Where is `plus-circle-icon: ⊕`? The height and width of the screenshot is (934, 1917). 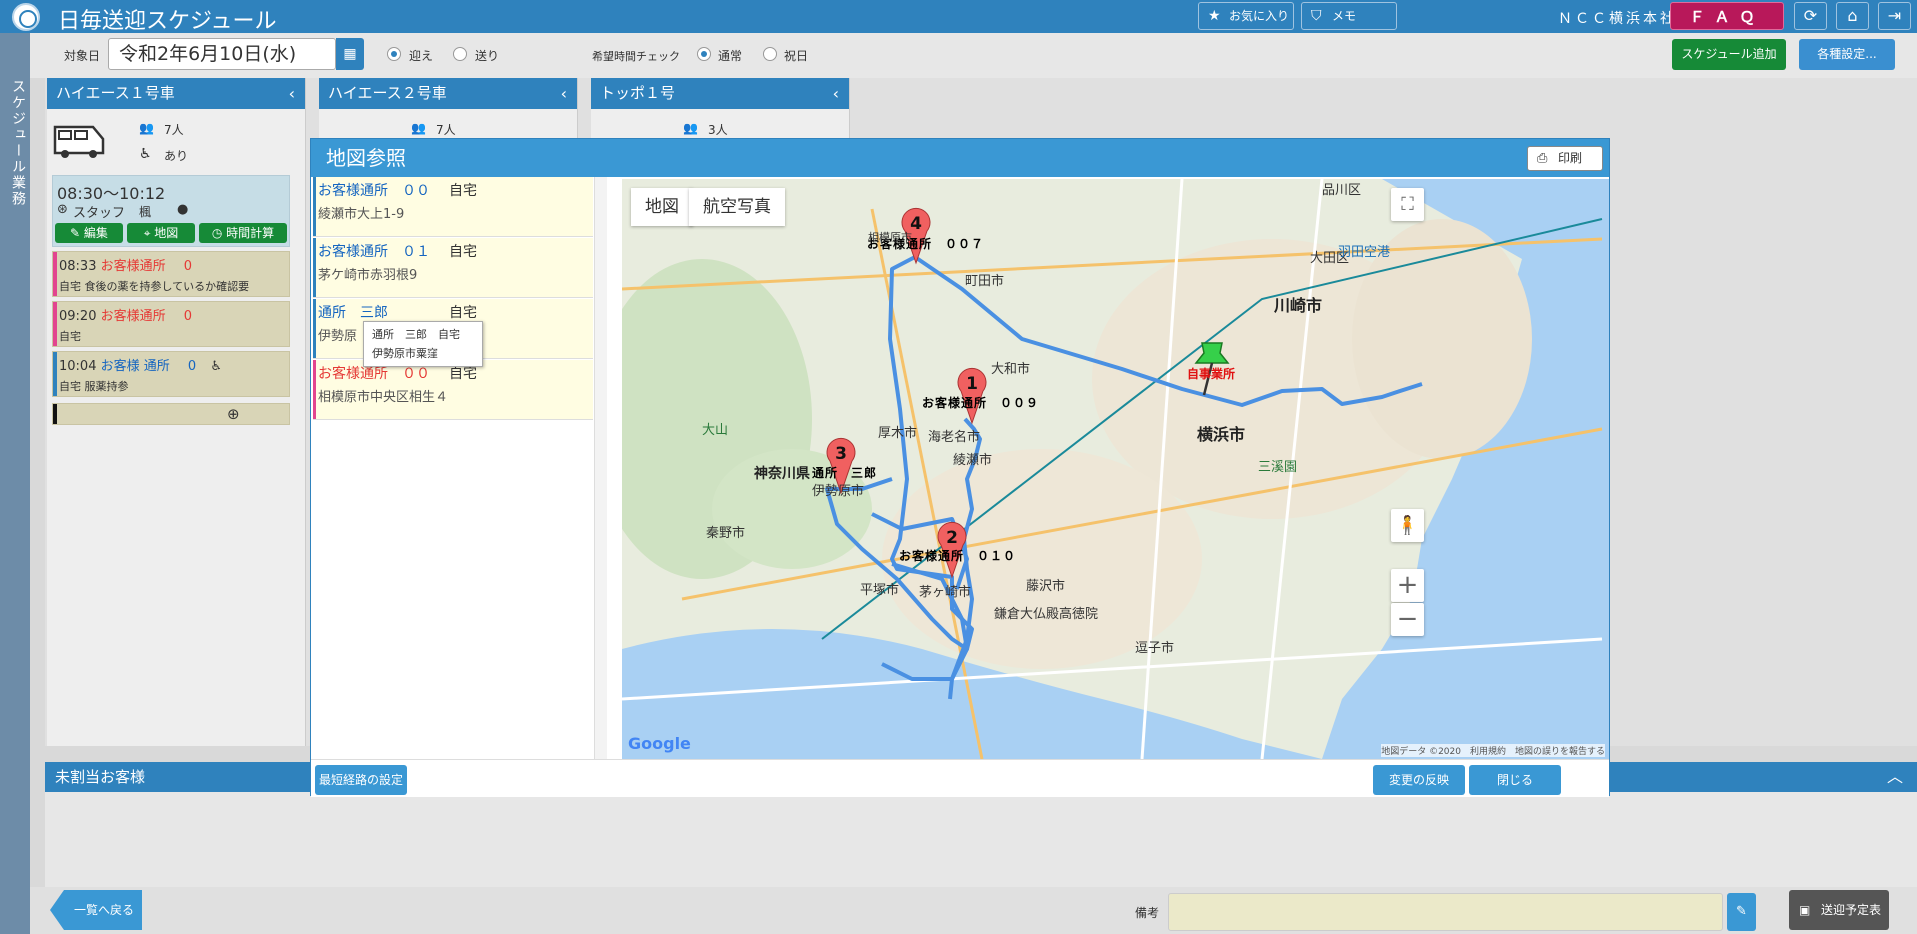
plus-circle-icon: ⊕ is located at coordinates (233, 414).